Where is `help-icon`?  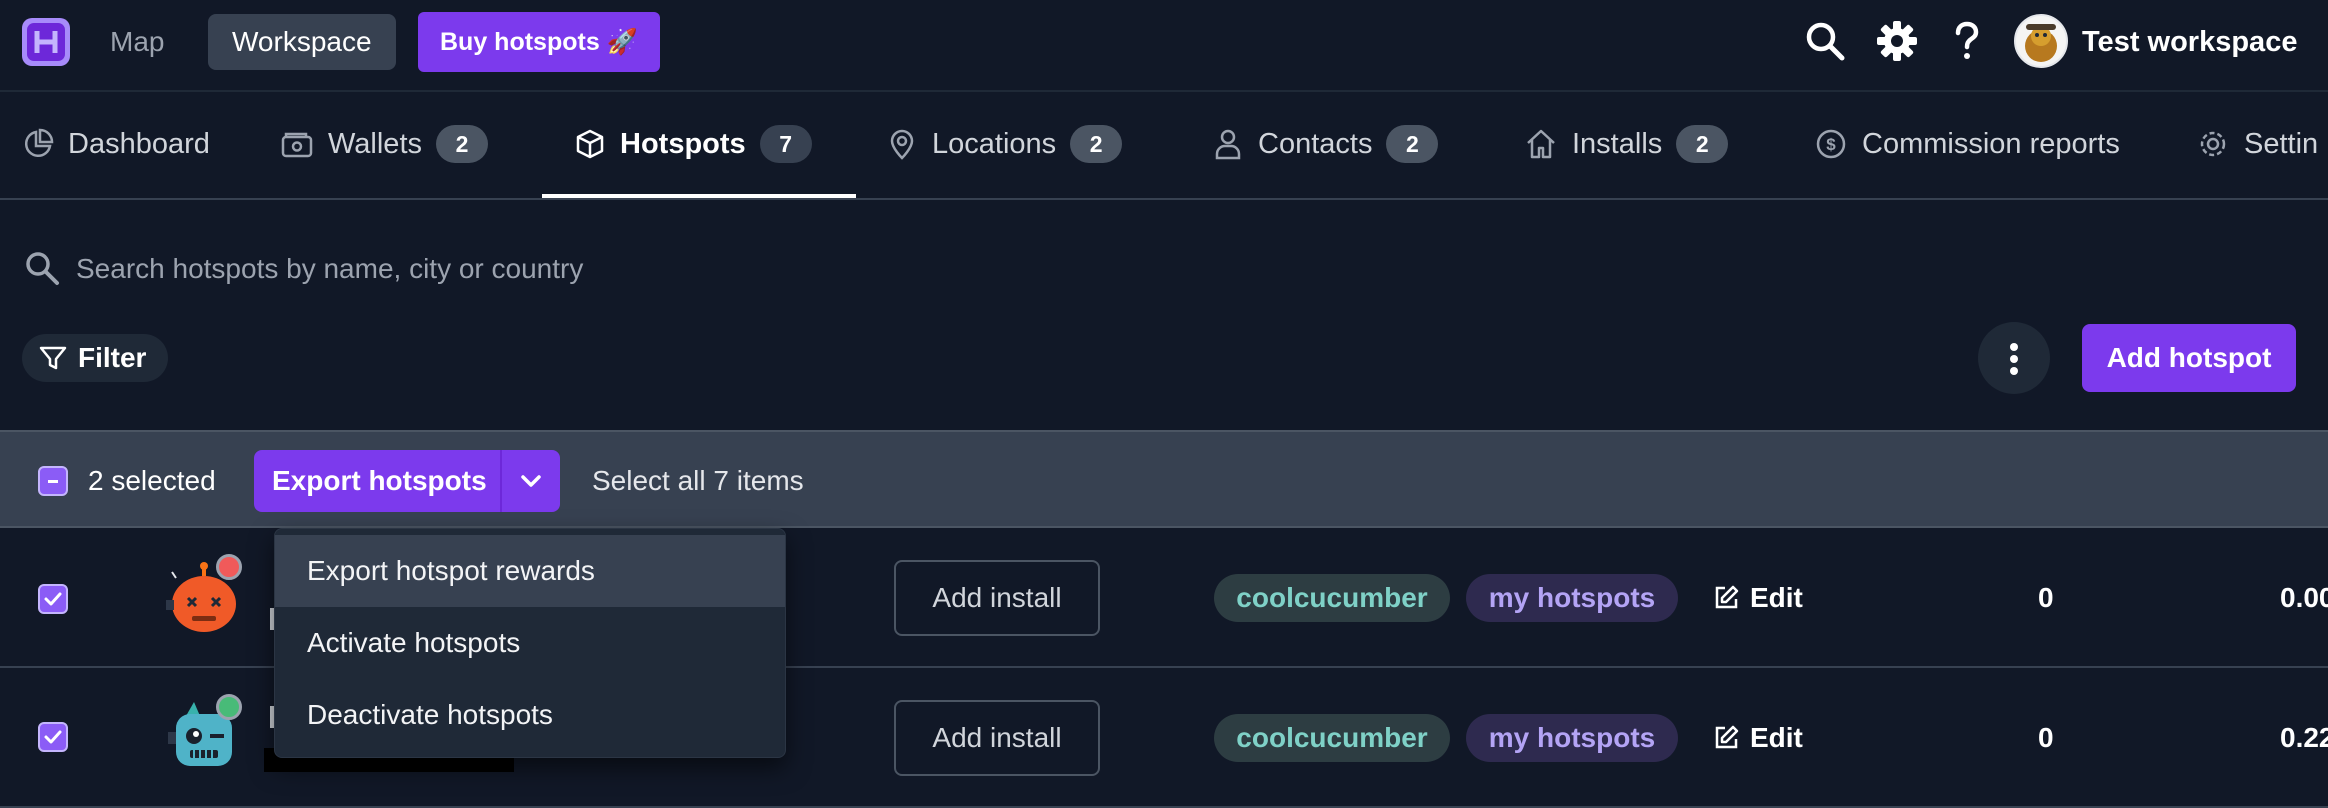 help-icon is located at coordinates (1967, 41).